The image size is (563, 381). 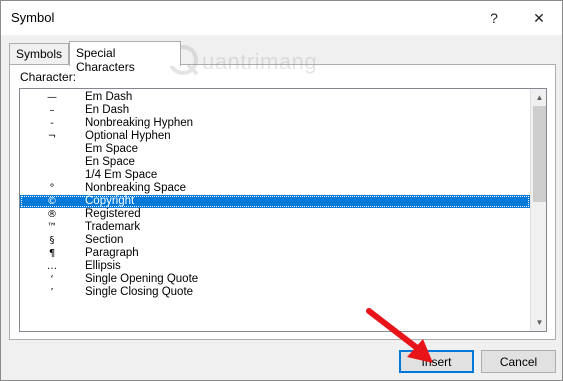 What do you see at coordinates (275, 110) in the screenshot?
I see `character-row: – En Dash` at bounding box center [275, 110].